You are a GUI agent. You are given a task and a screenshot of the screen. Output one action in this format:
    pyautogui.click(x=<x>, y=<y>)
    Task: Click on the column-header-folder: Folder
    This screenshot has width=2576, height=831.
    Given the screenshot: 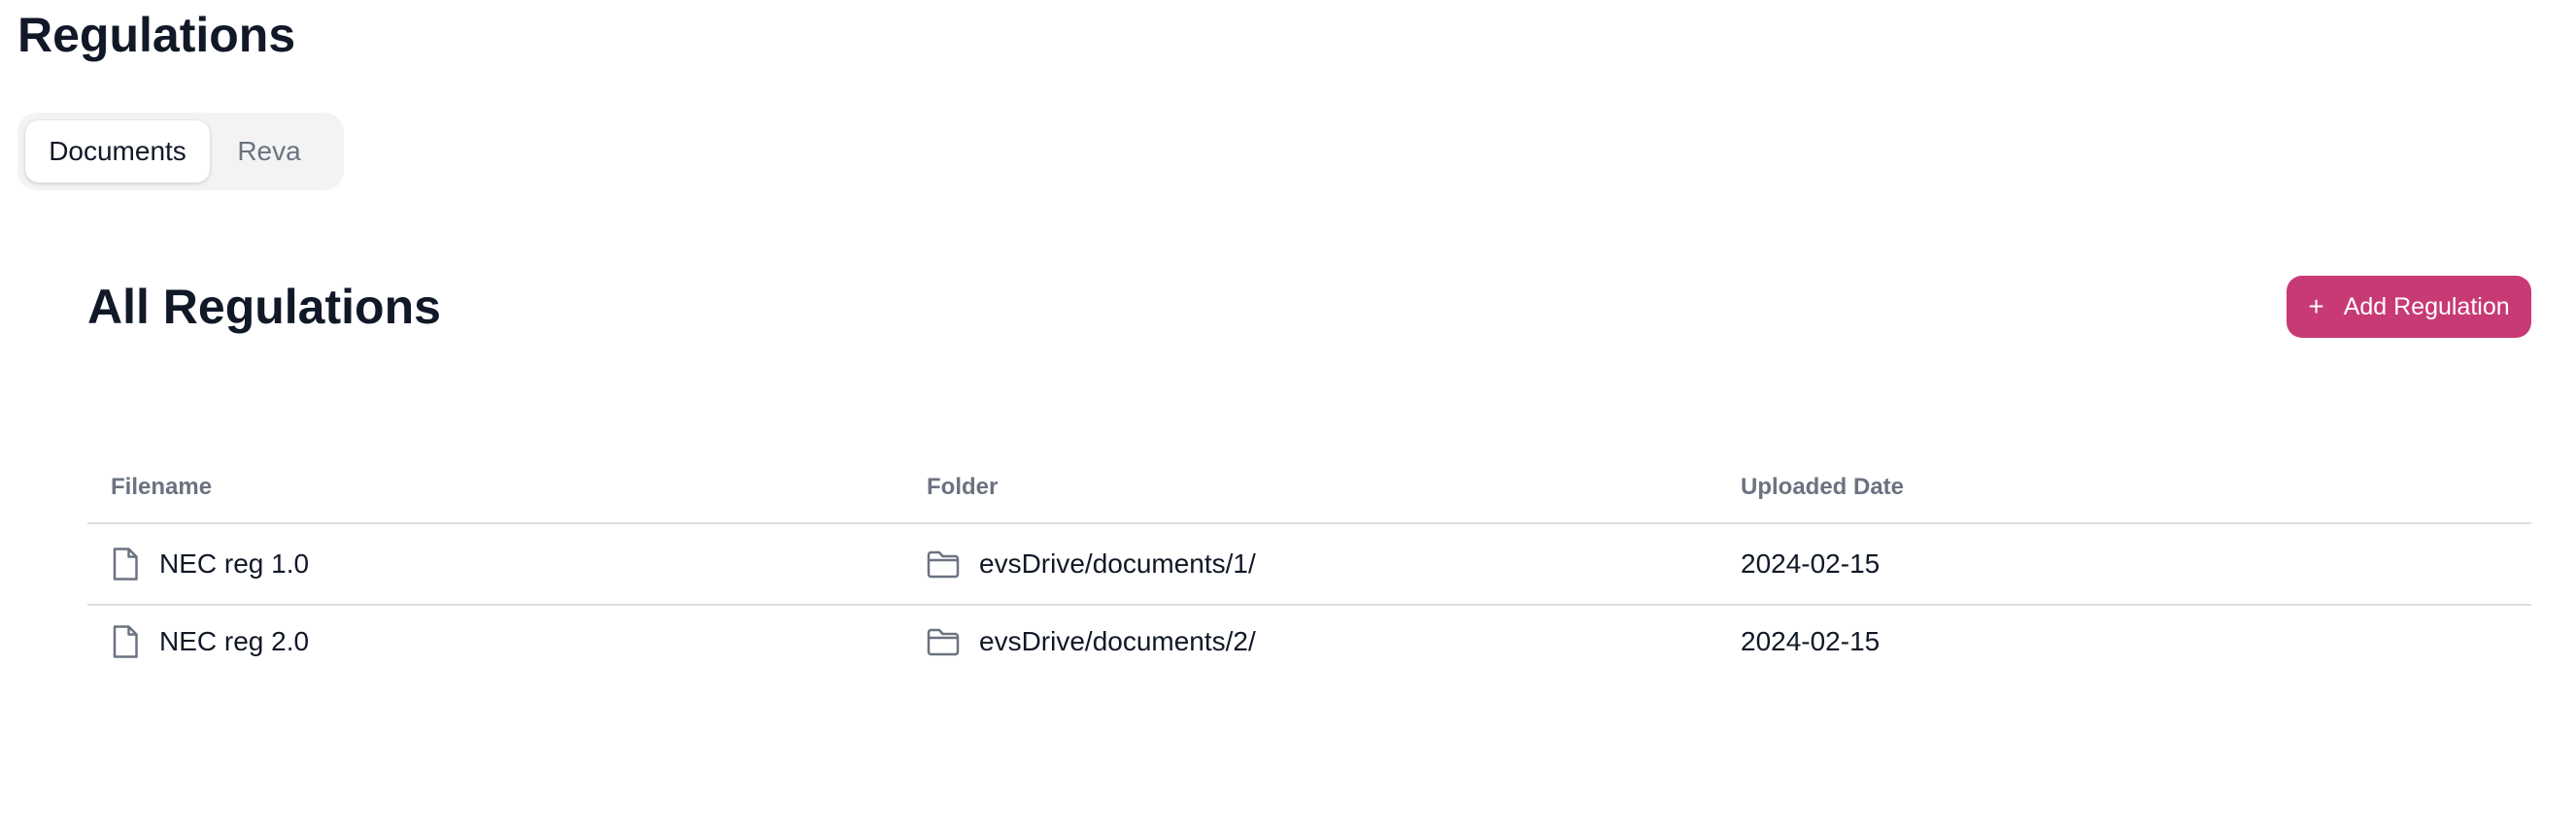 What is the action you would take?
    pyautogui.click(x=963, y=487)
    